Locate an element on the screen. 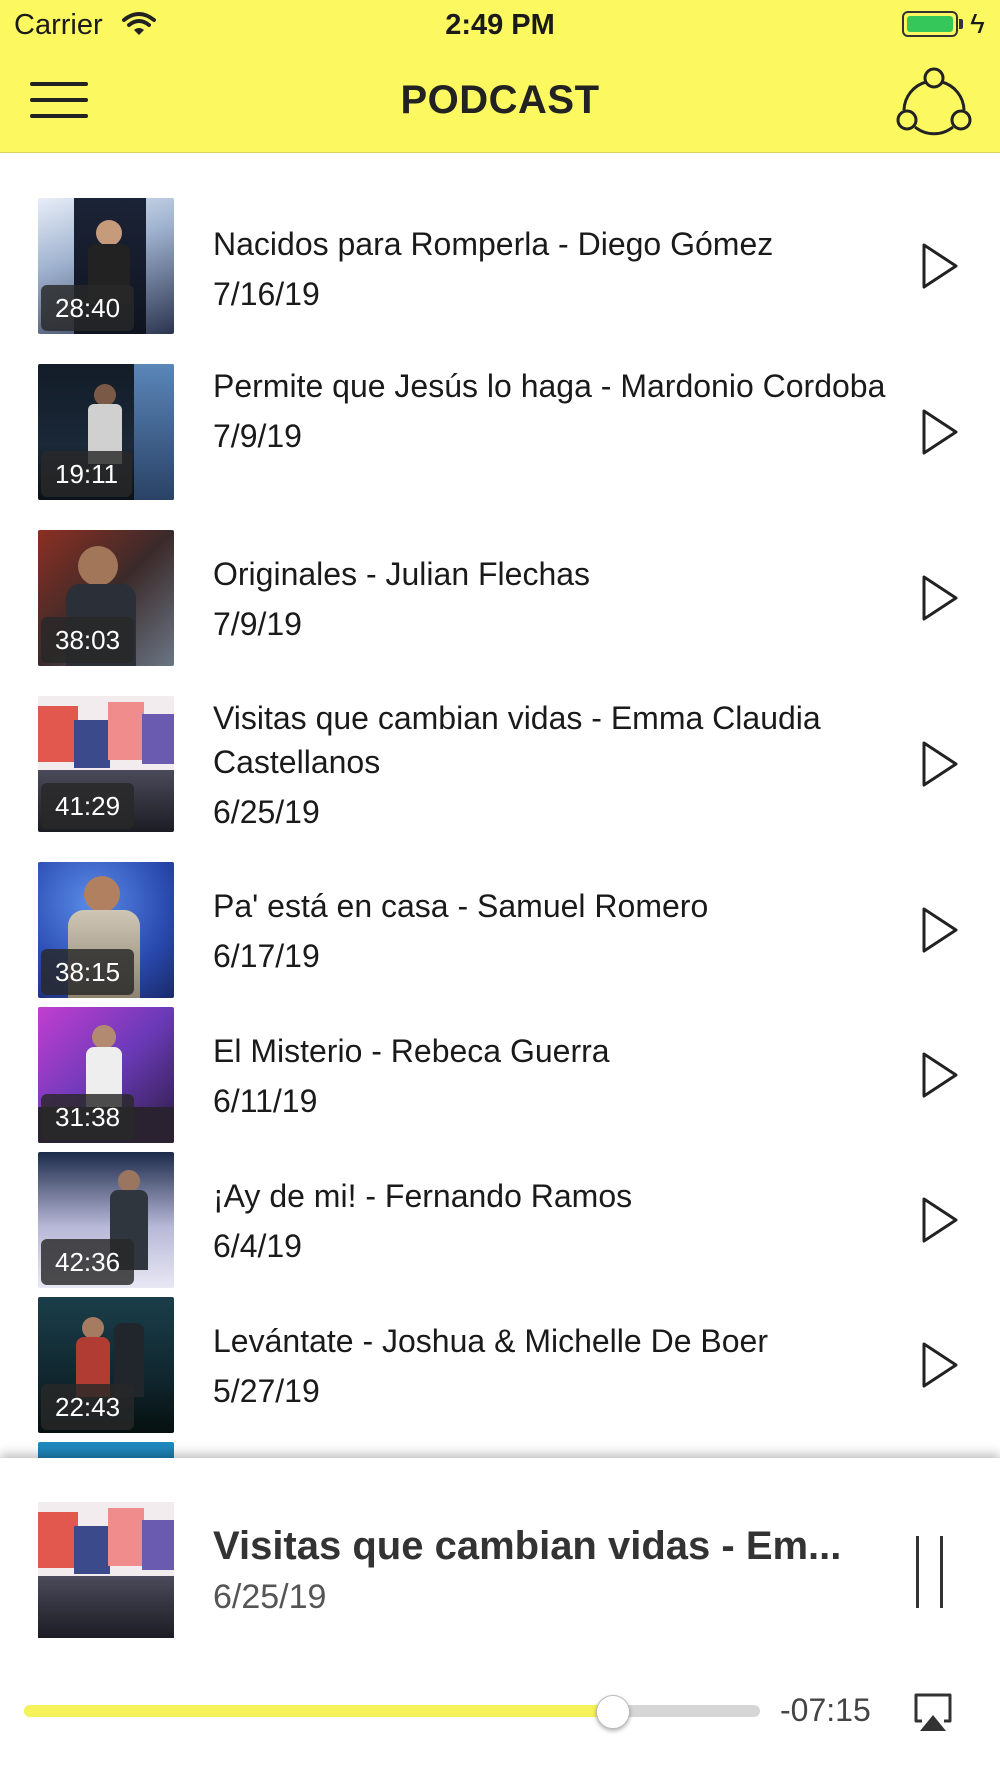 Image resolution: width=1000 pixels, height=1778 pixels. progress-slider is located at coordinates (392, 1711).